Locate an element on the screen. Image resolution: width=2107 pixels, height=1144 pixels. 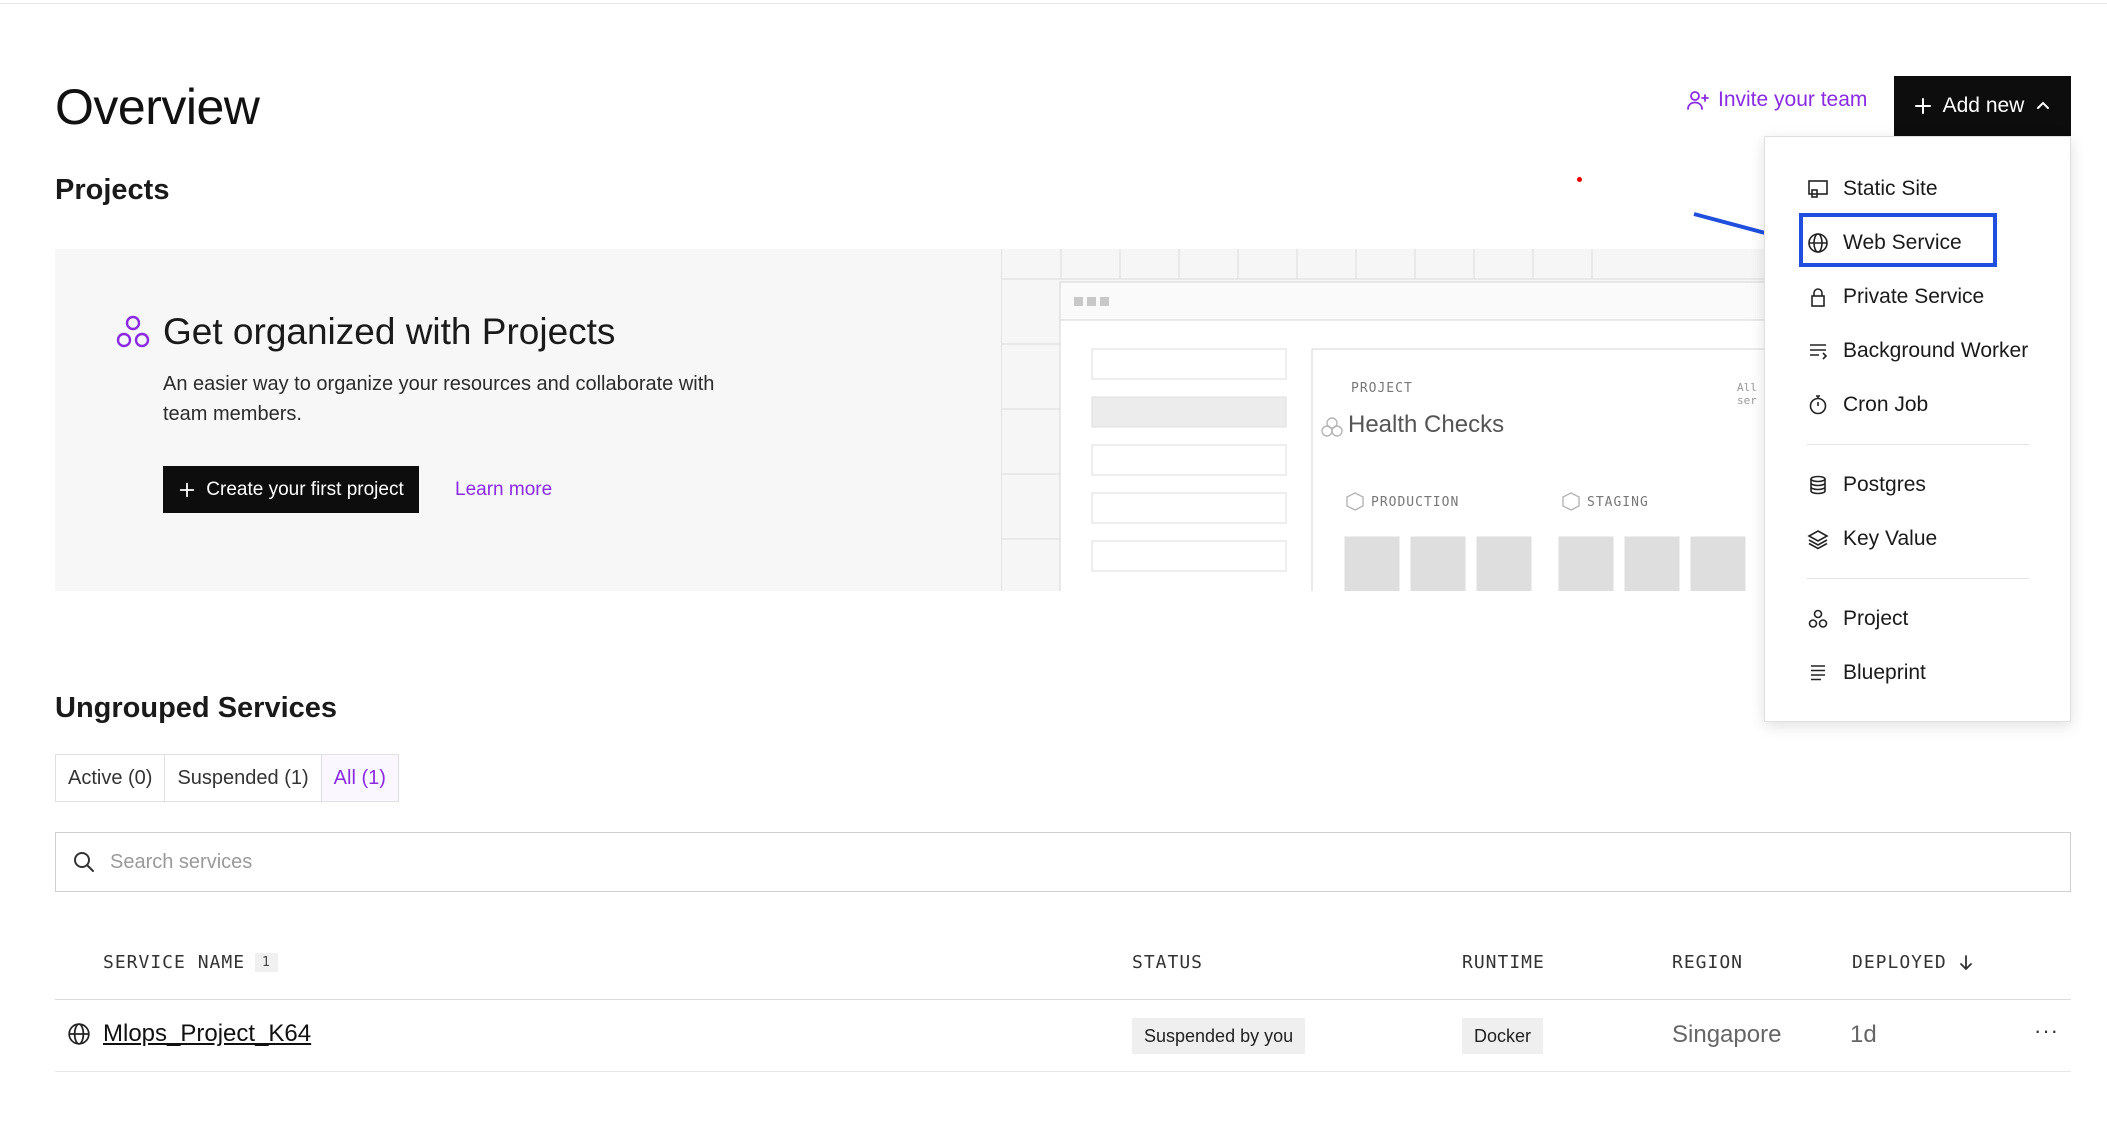
column-header-region: REGION is located at coordinates (1707, 962).